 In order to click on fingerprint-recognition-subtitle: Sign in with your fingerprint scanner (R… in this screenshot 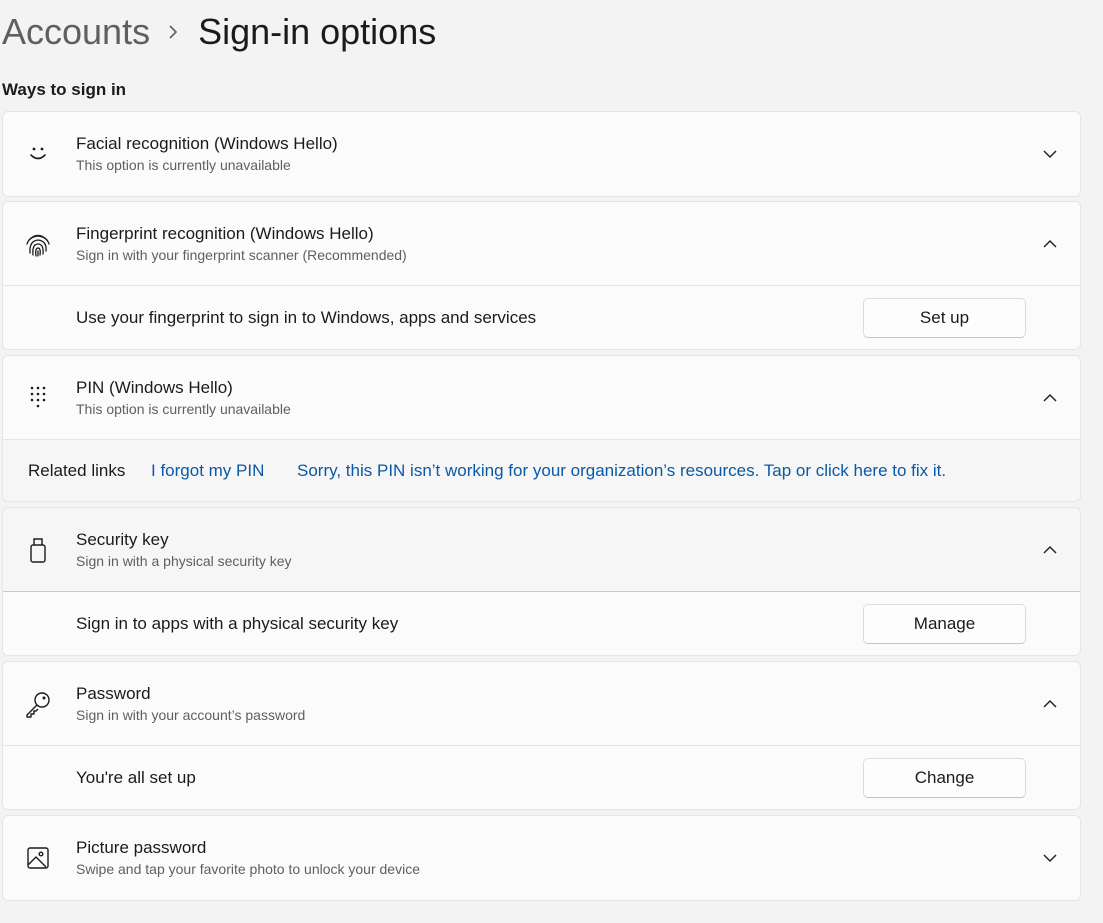, I will do `click(241, 254)`.